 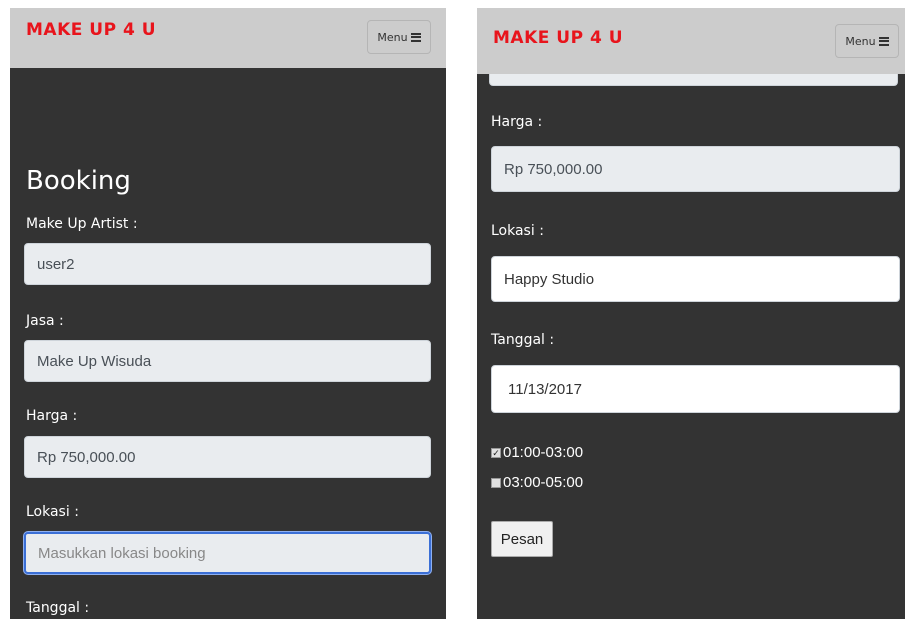 What do you see at coordinates (82, 224) in the screenshot?
I see `mua-label: Make Up Artist :` at bounding box center [82, 224].